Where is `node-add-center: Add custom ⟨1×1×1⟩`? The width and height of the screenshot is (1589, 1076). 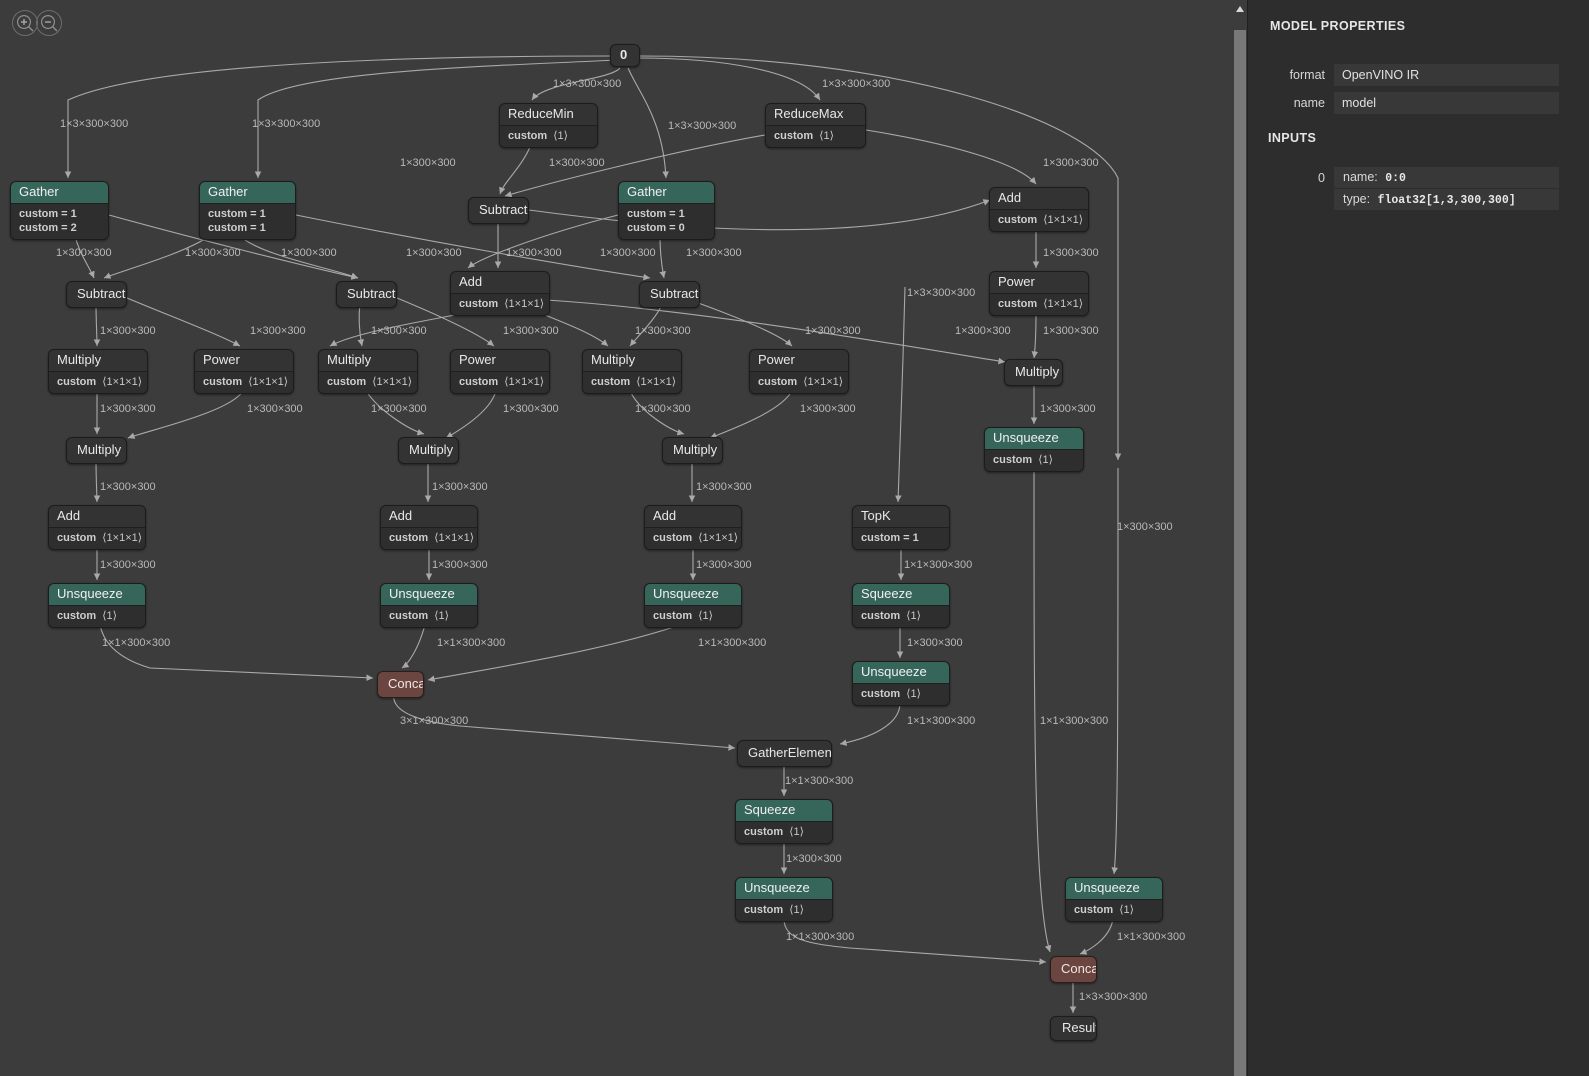 node-add-center: Add custom ⟨1×1×1⟩ is located at coordinates (500, 293).